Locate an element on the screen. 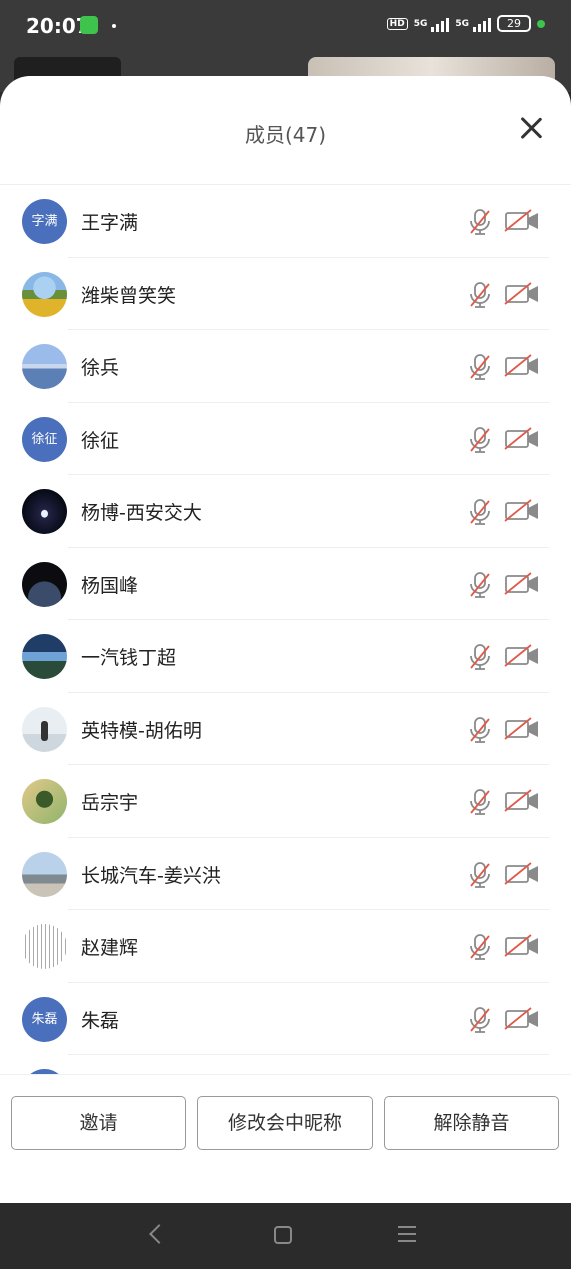 The image size is (571, 1269). camera-indicator-icon is located at coordinates (541, 23).